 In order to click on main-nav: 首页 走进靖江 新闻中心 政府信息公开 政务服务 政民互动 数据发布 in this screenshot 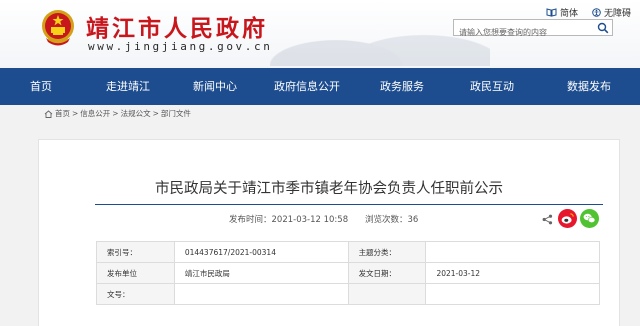, I will do `click(320, 86)`.